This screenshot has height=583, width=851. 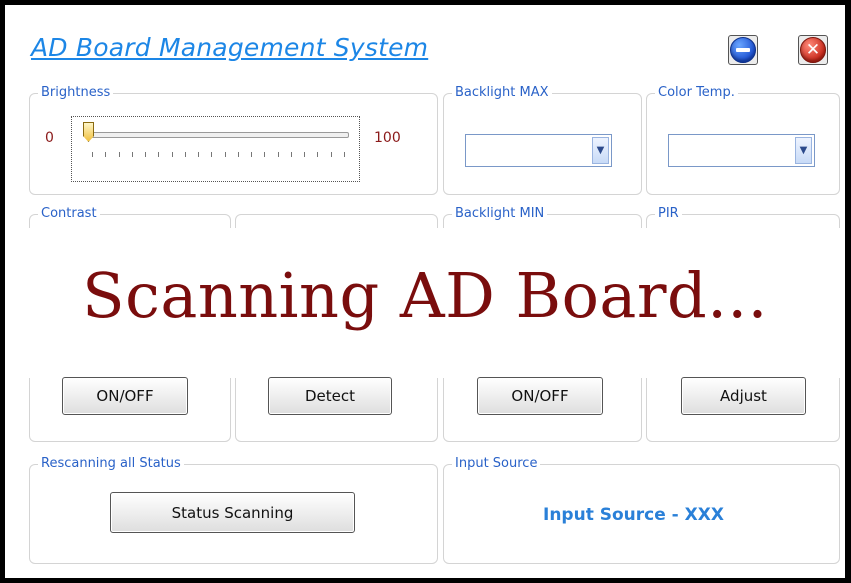 I want to click on brightness-slider-thumb, so click(x=88, y=132).